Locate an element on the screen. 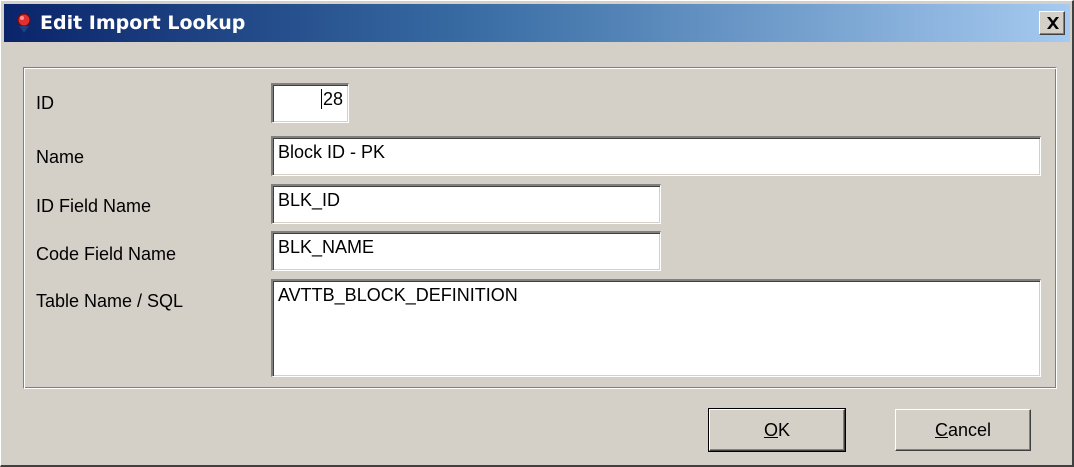  ok-label: K is located at coordinates (784, 430).